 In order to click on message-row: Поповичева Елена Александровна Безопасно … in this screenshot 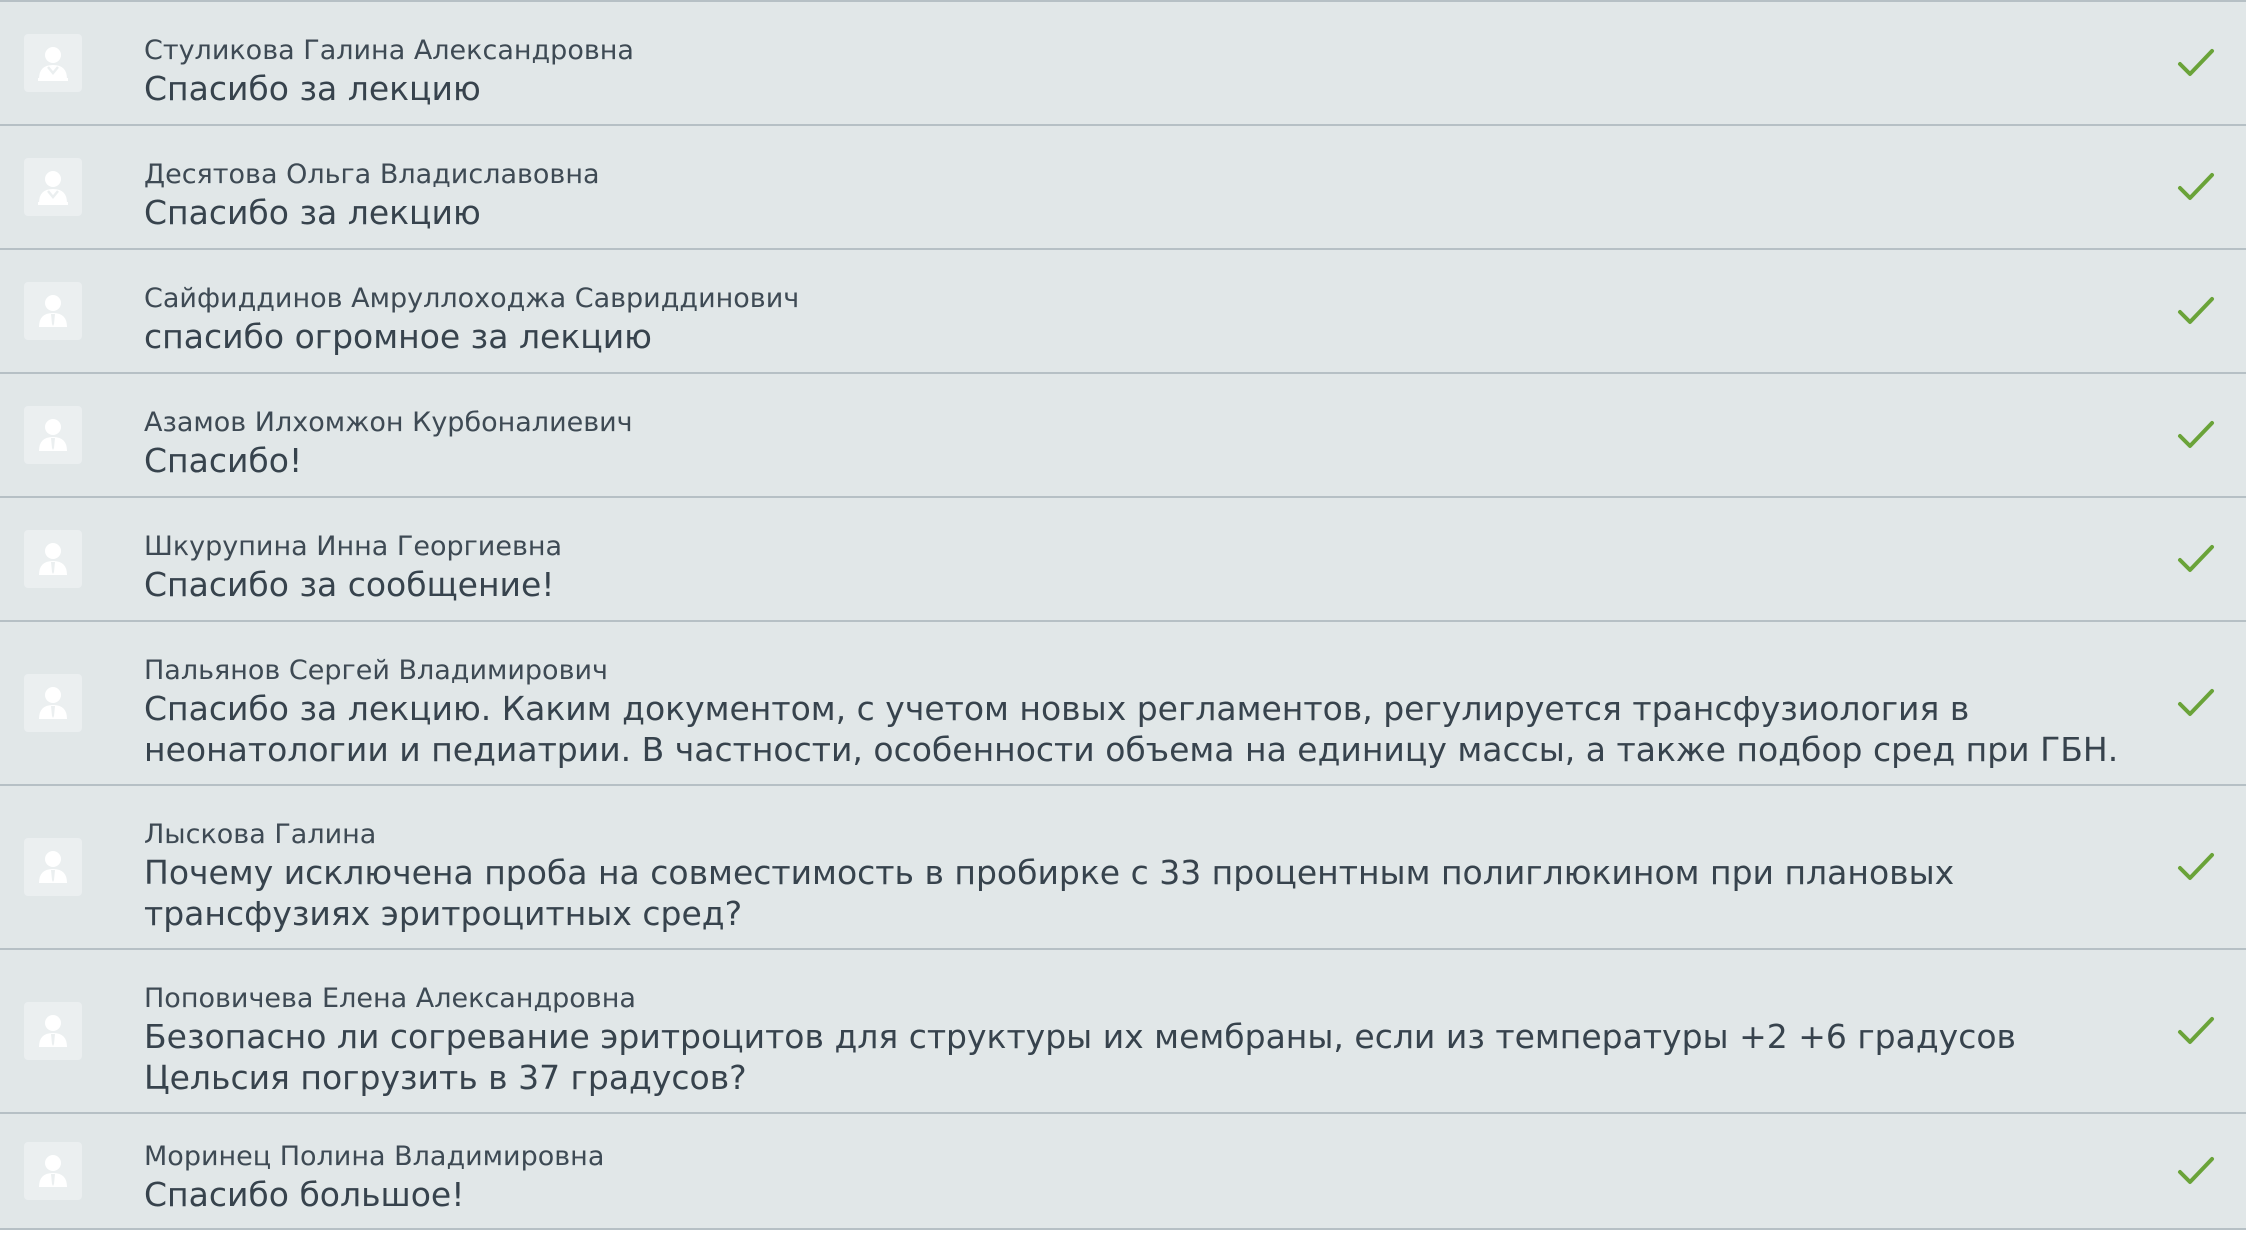, I will do `click(1123, 1032)`.